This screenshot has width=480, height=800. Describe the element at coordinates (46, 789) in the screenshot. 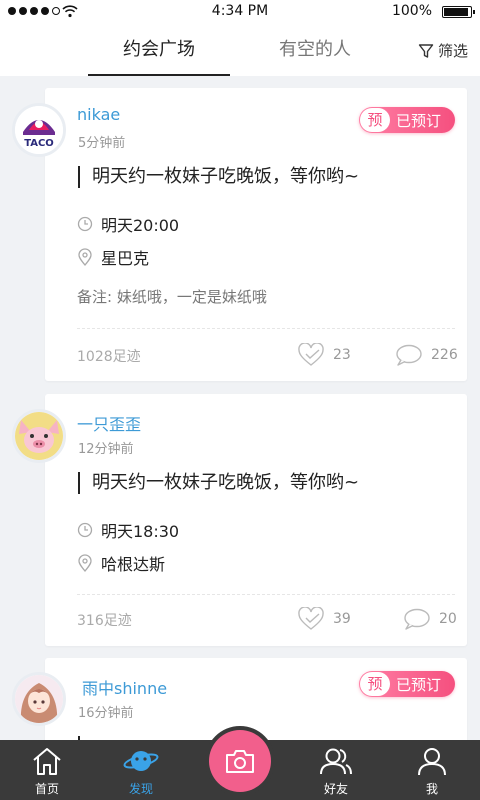

I see `nav-home-label: 首页` at that location.